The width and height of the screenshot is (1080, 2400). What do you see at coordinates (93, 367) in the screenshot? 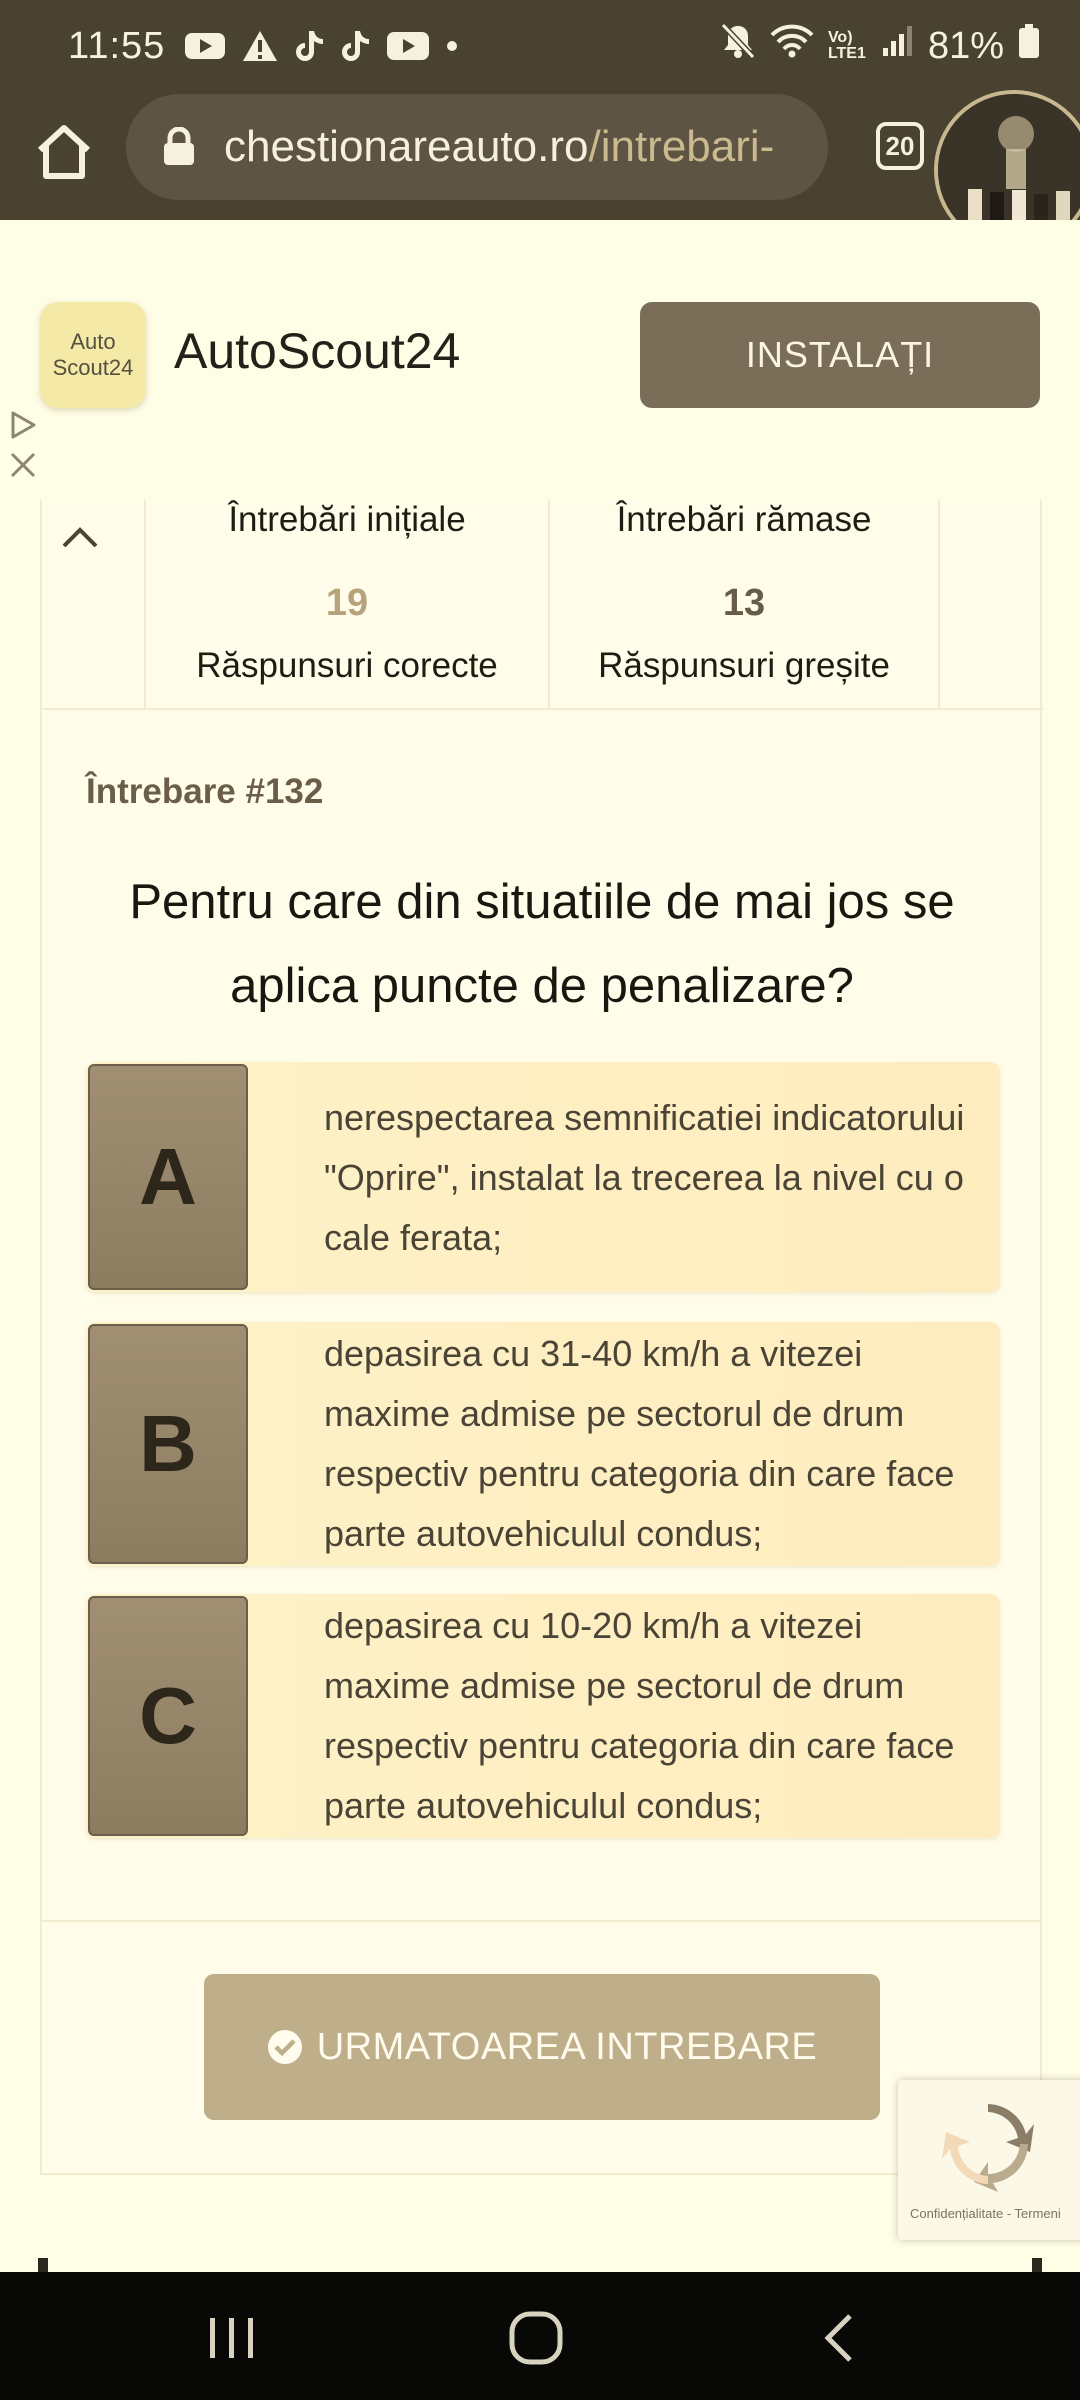
I see `ad-logo-line2: Scout24` at bounding box center [93, 367].